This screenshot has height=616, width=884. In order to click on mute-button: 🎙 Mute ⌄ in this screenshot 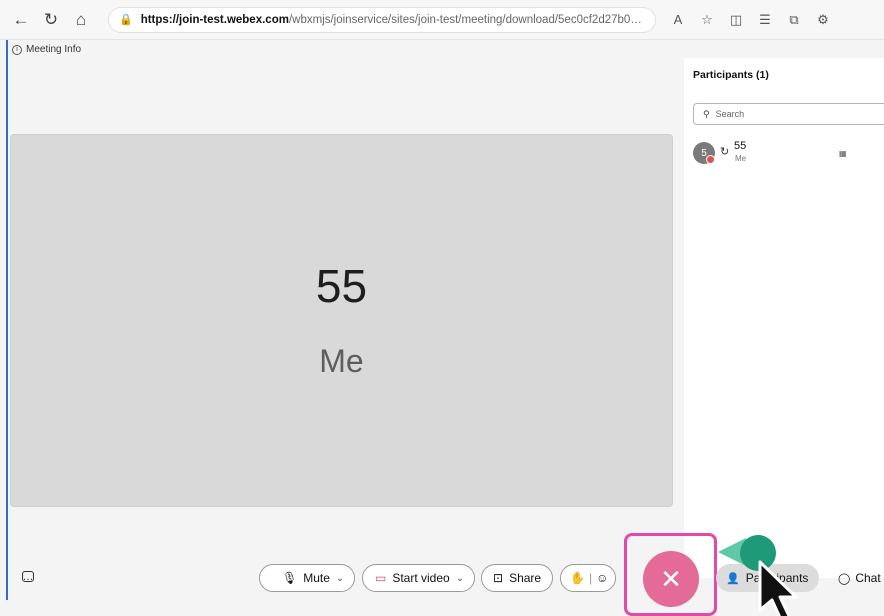, I will do `click(307, 578)`.